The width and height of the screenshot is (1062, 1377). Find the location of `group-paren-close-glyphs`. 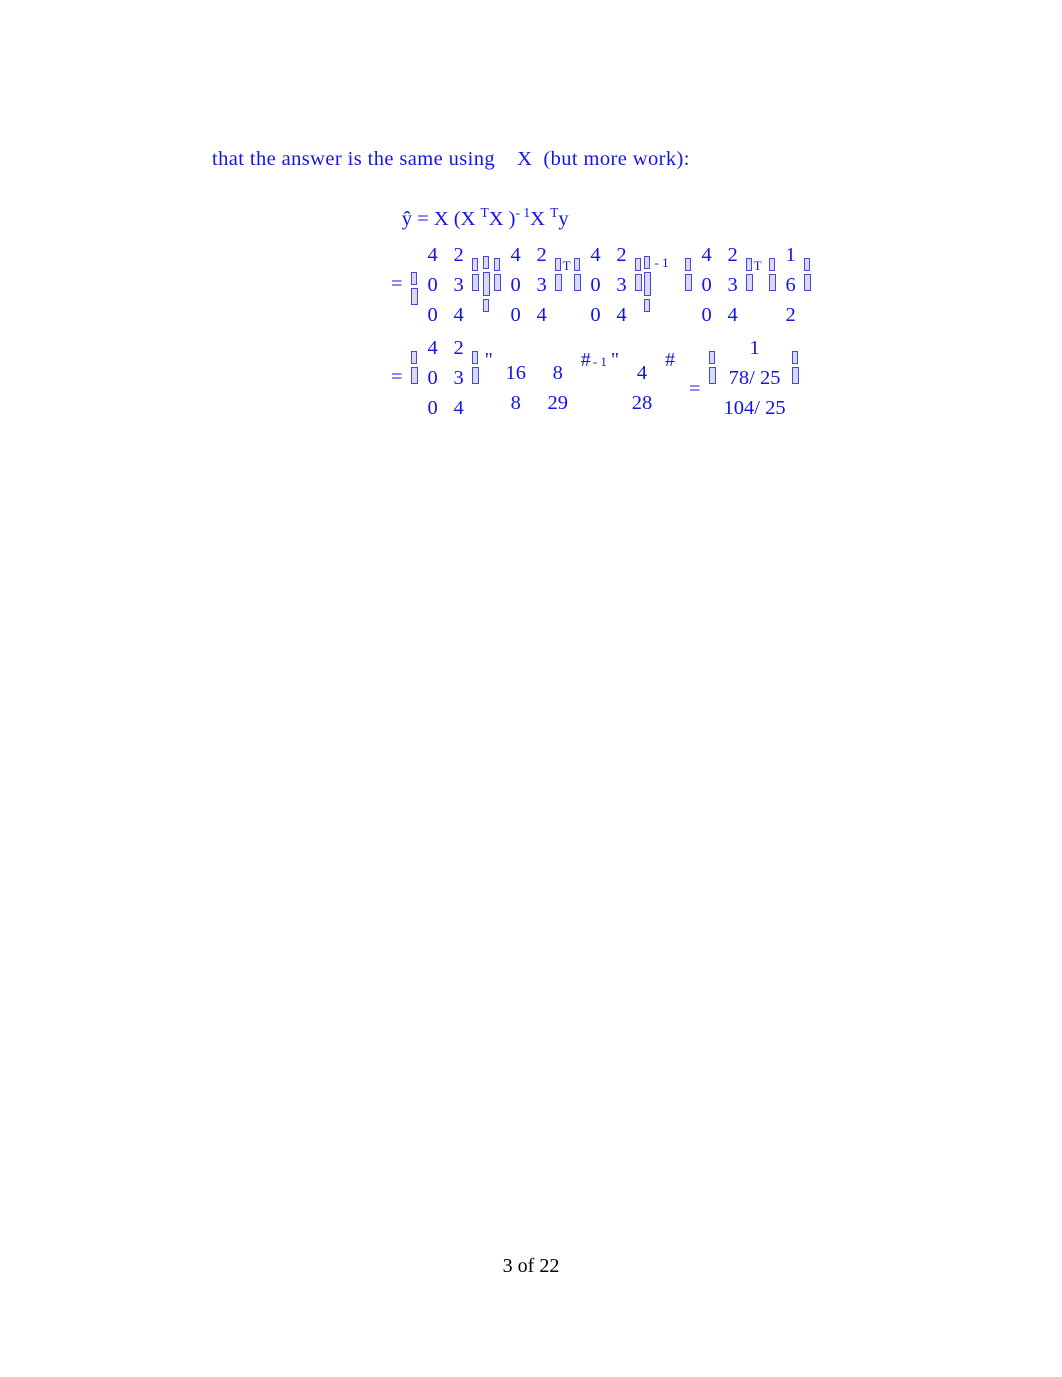

group-paren-close-glyphs is located at coordinates (647, 284).